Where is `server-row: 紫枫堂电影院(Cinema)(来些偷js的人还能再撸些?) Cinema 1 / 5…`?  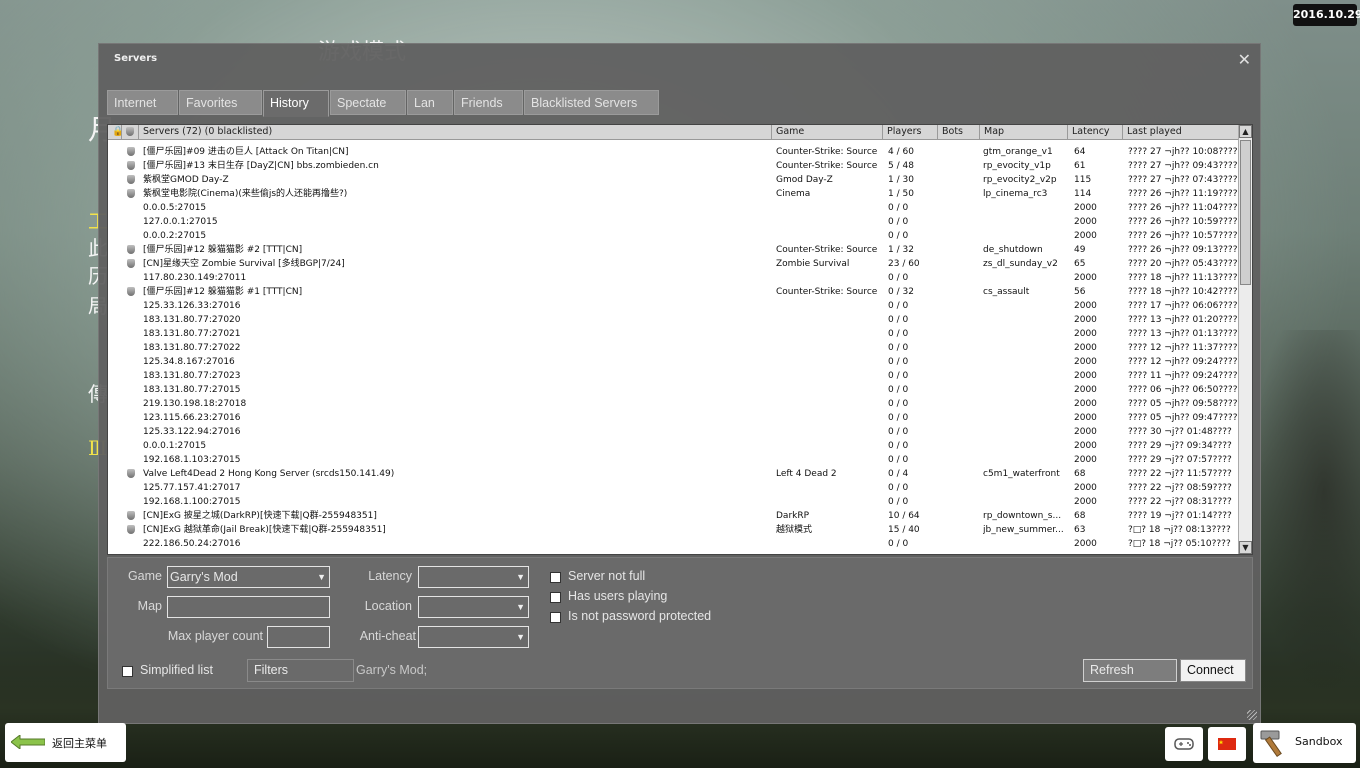
server-row: 紫枫堂电影院(Cinema)(来些偷js的人还能再撸些?) Cinema 1 / 5… is located at coordinates (673, 194).